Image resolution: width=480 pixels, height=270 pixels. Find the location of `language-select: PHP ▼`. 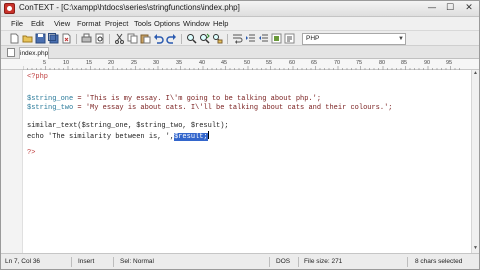

language-select: PHP ▼ is located at coordinates (354, 39).